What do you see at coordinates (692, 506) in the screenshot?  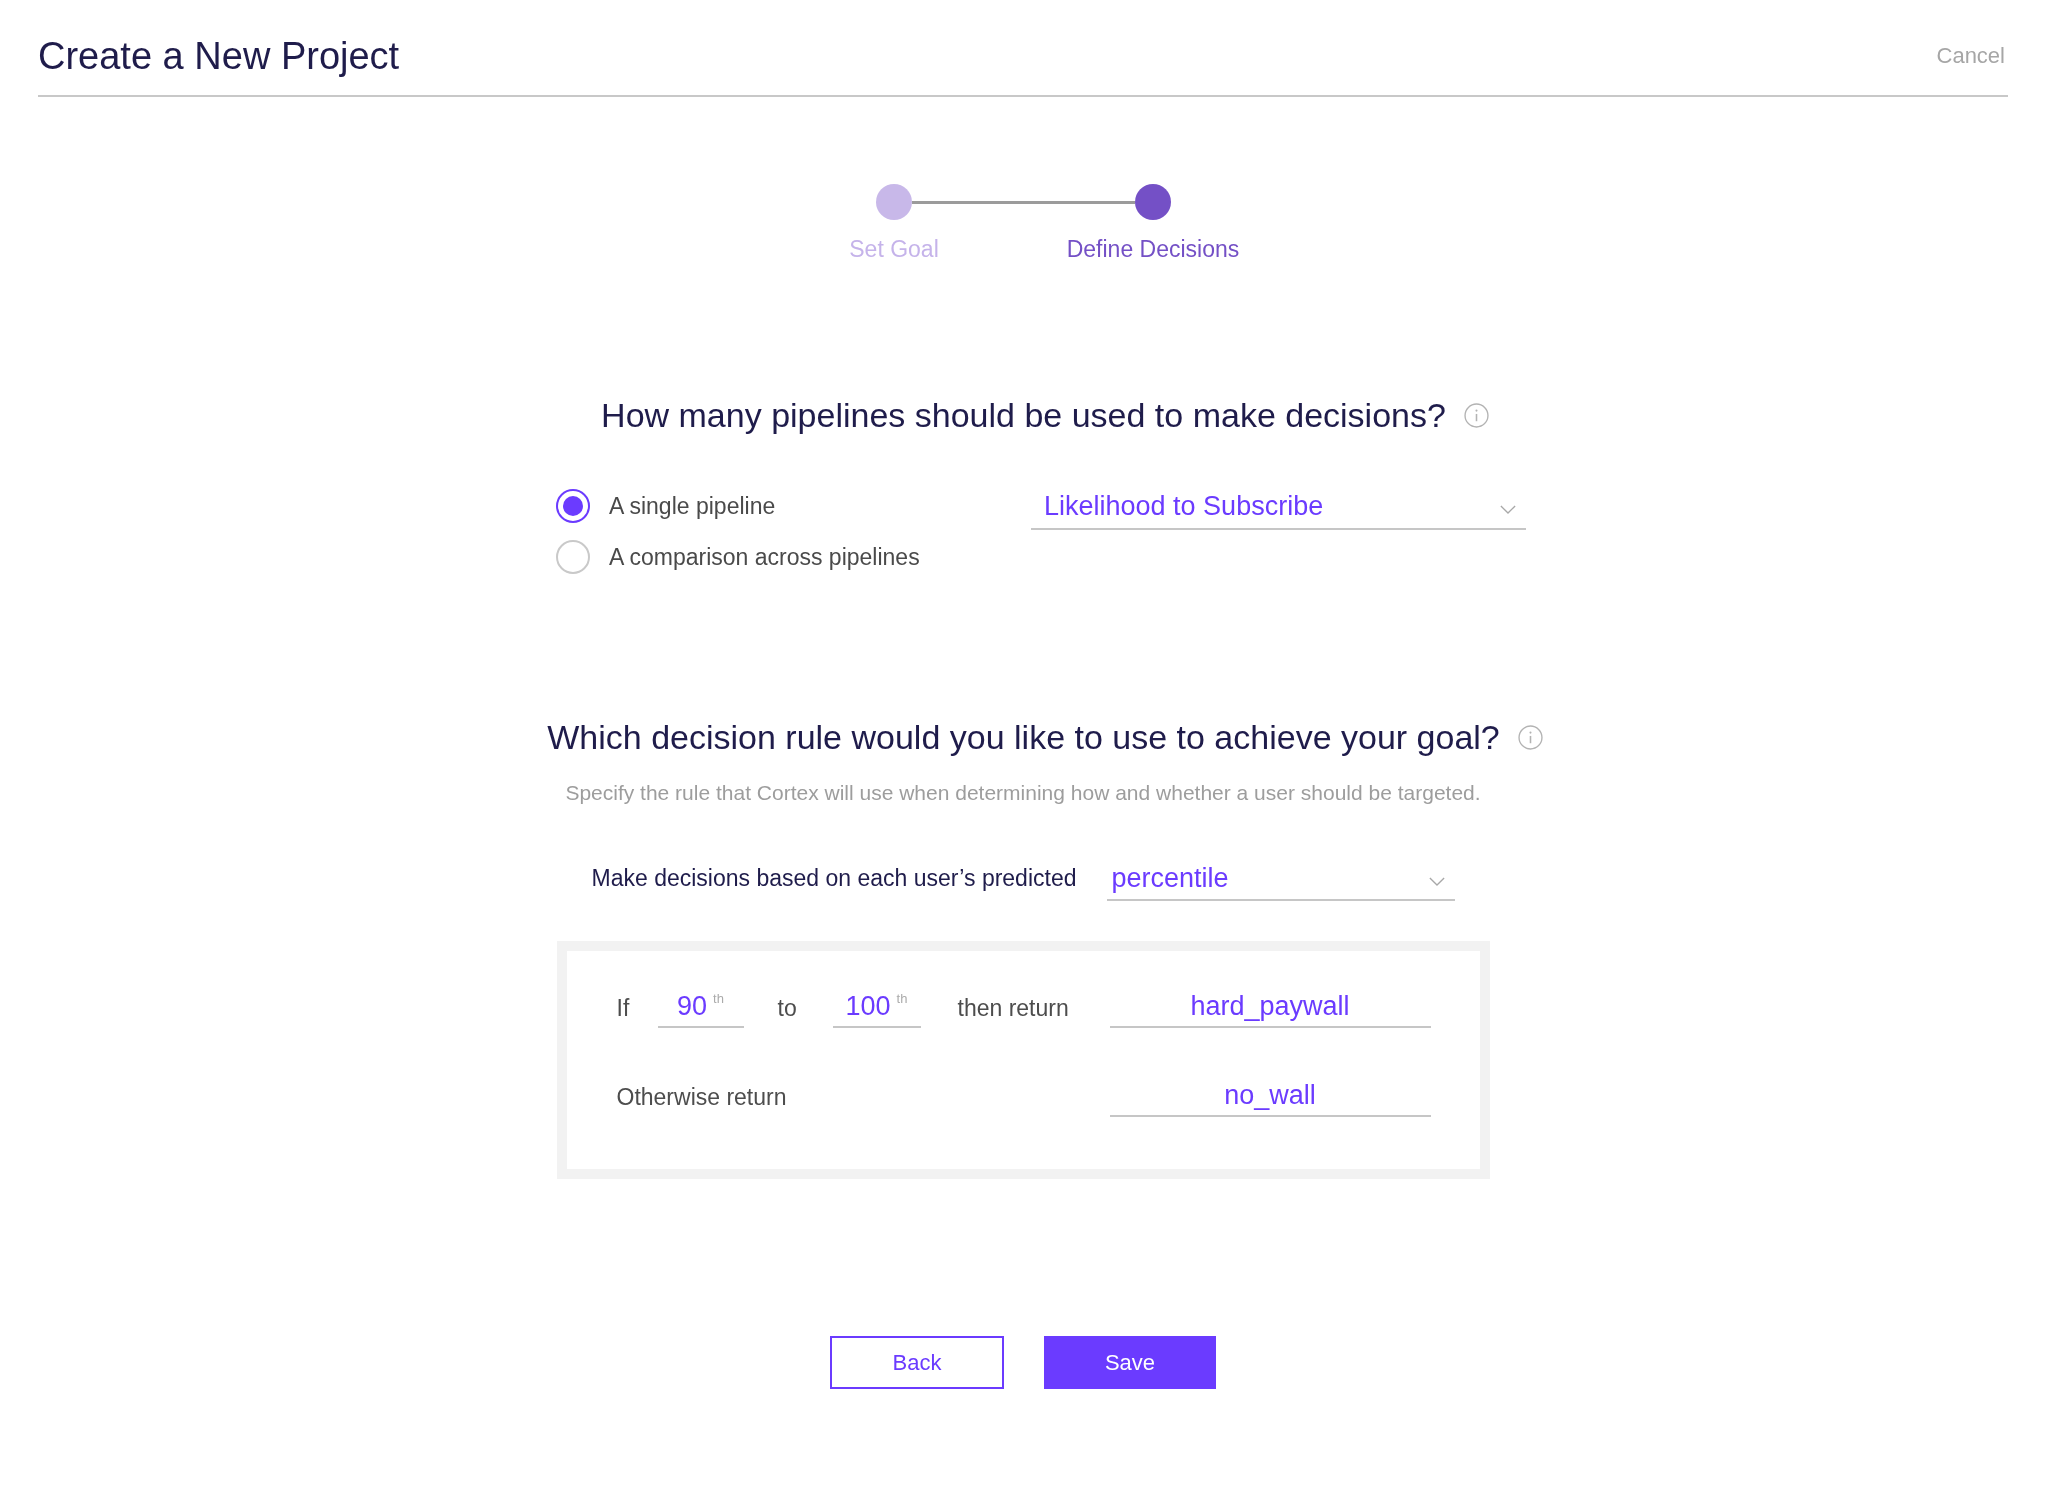 I see `radio-label: A single pipeline` at bounding box center [692, 506].